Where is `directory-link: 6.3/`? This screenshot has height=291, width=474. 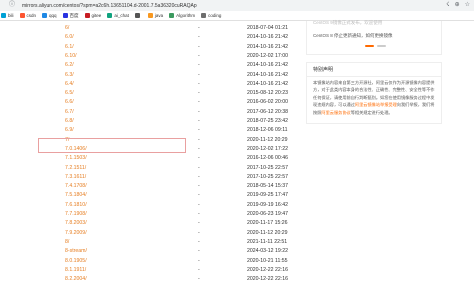 directory-link: 6.3/ is located at coordinates (69, 75).